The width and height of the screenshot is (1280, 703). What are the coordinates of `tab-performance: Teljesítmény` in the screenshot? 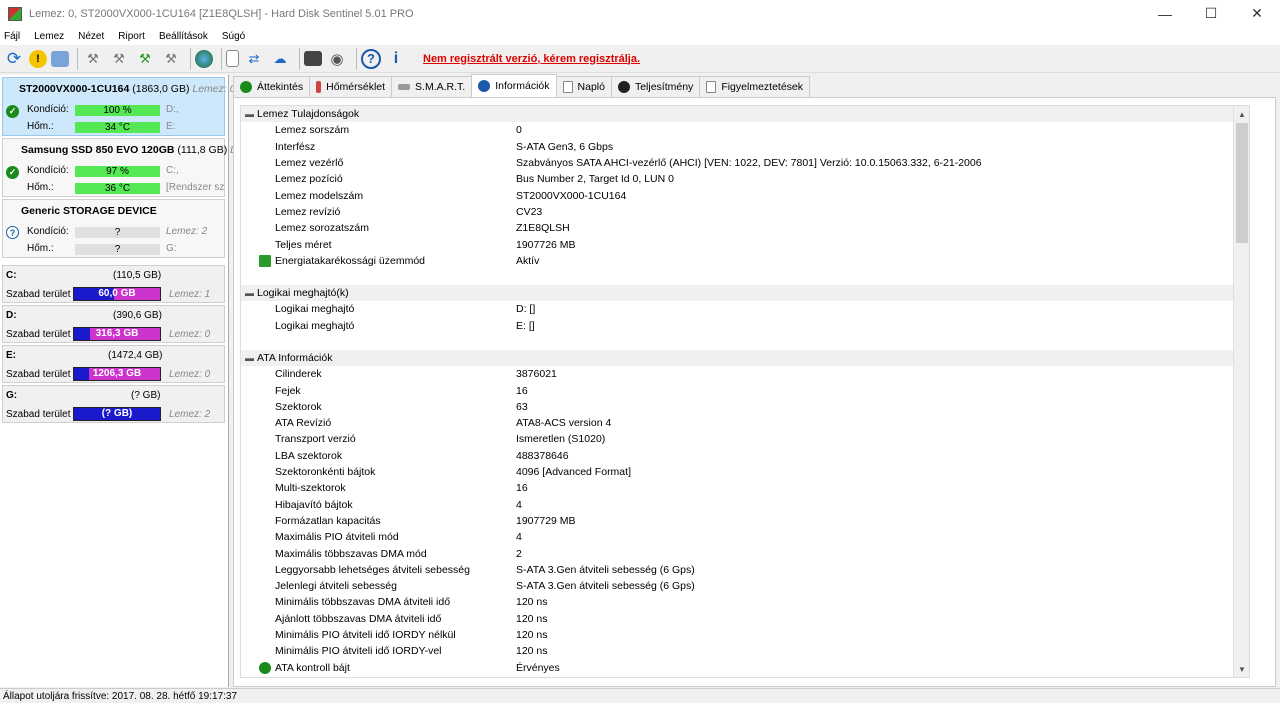 It's located at (655, 86).